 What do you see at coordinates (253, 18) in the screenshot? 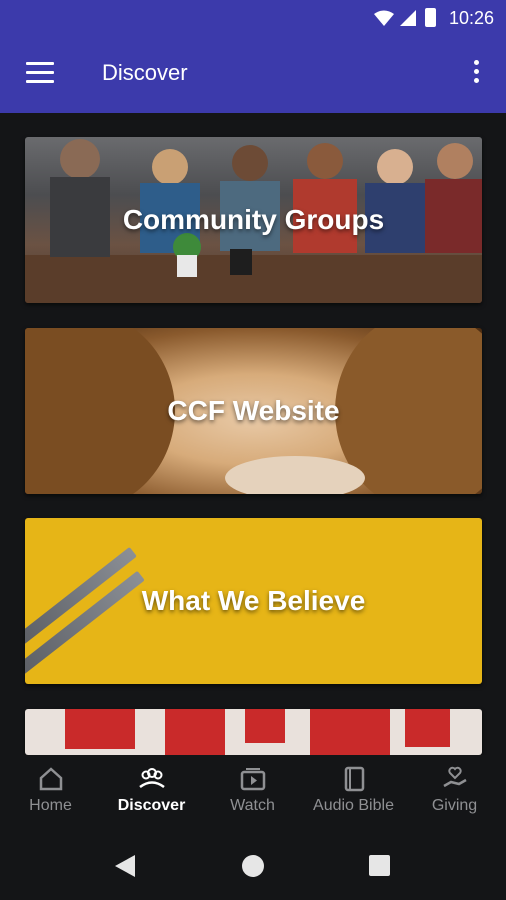
I see `status-bar: 10:26` at bounding box center [253, 18].